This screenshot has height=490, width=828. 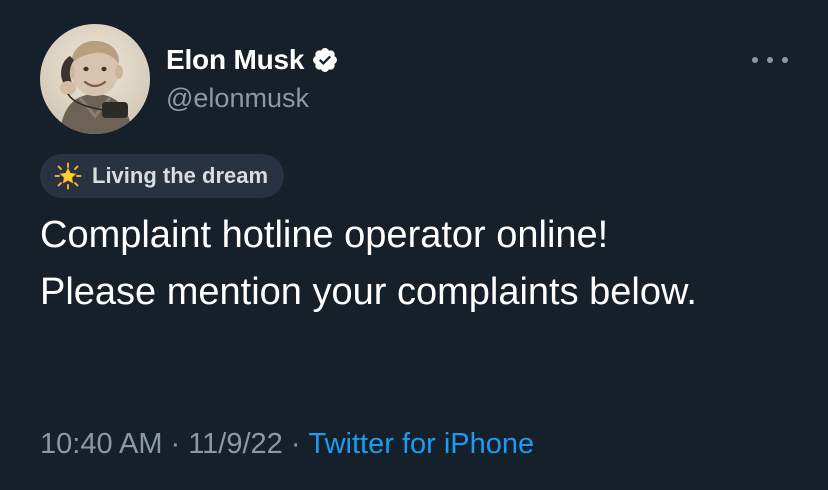 I want to click on status-badge-label: Living the dream, so click(x=180, y=175).